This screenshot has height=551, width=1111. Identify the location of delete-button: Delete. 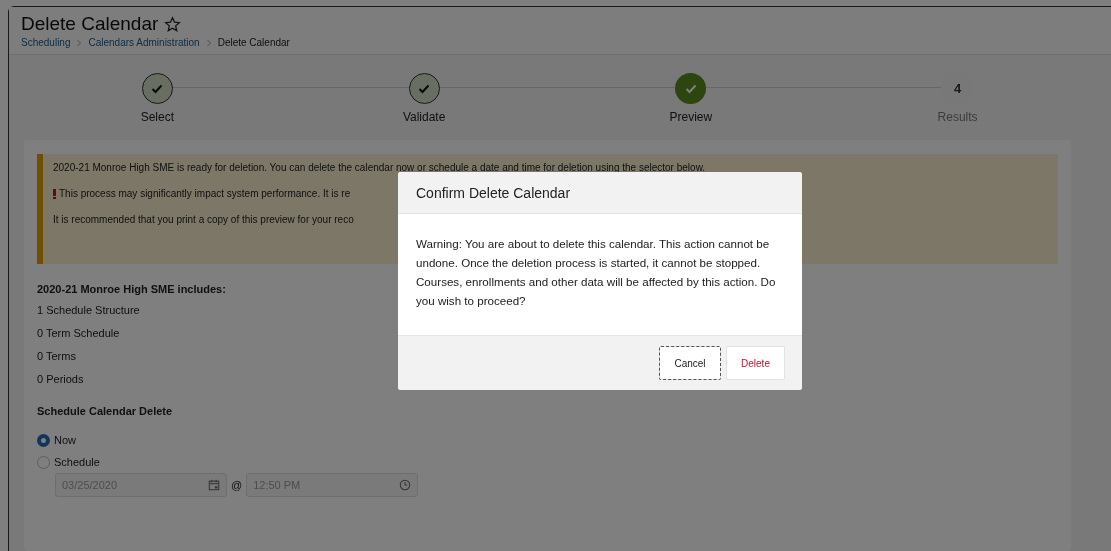
(755, 363).